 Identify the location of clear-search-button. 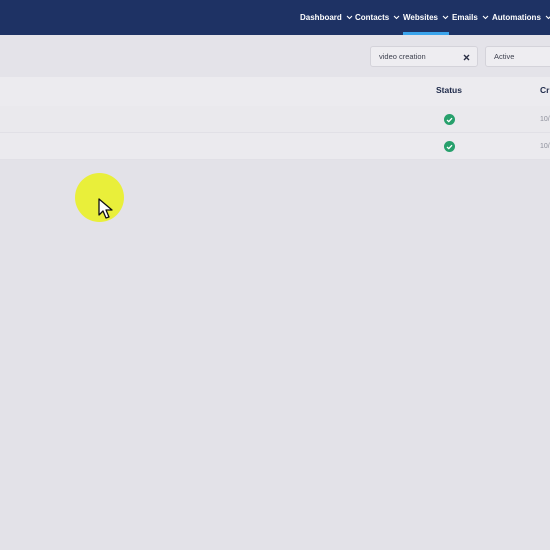
(466, 57).